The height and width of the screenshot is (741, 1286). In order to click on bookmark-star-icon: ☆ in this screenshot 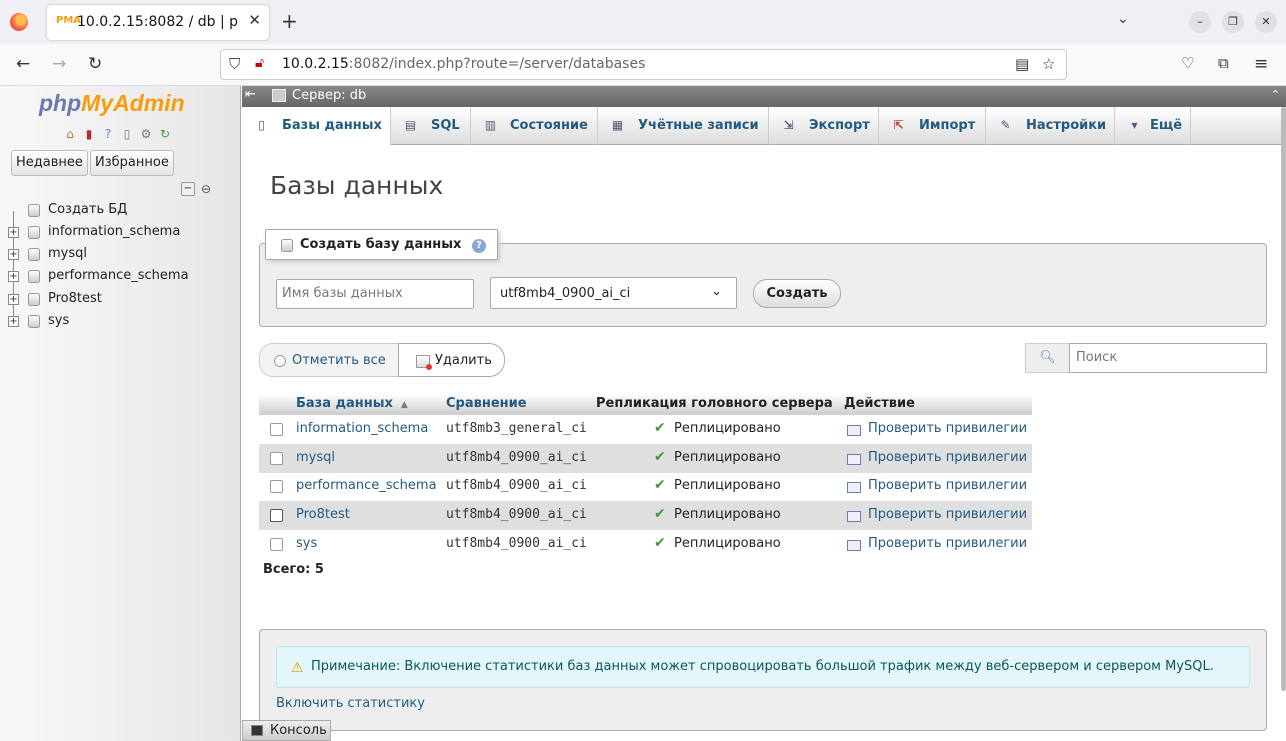, I will do `click(1048, 64)`.